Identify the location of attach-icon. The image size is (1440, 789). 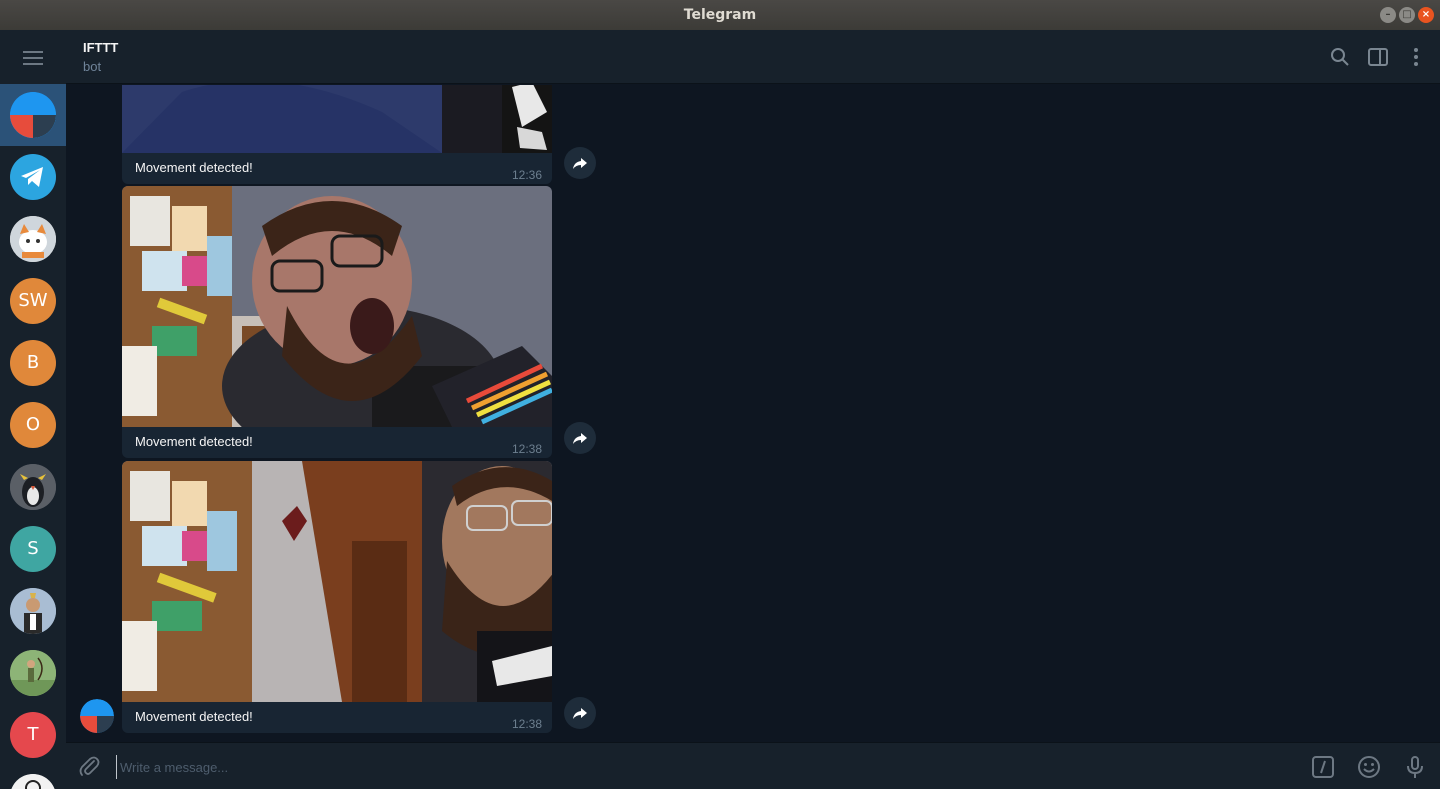
(90, 767).